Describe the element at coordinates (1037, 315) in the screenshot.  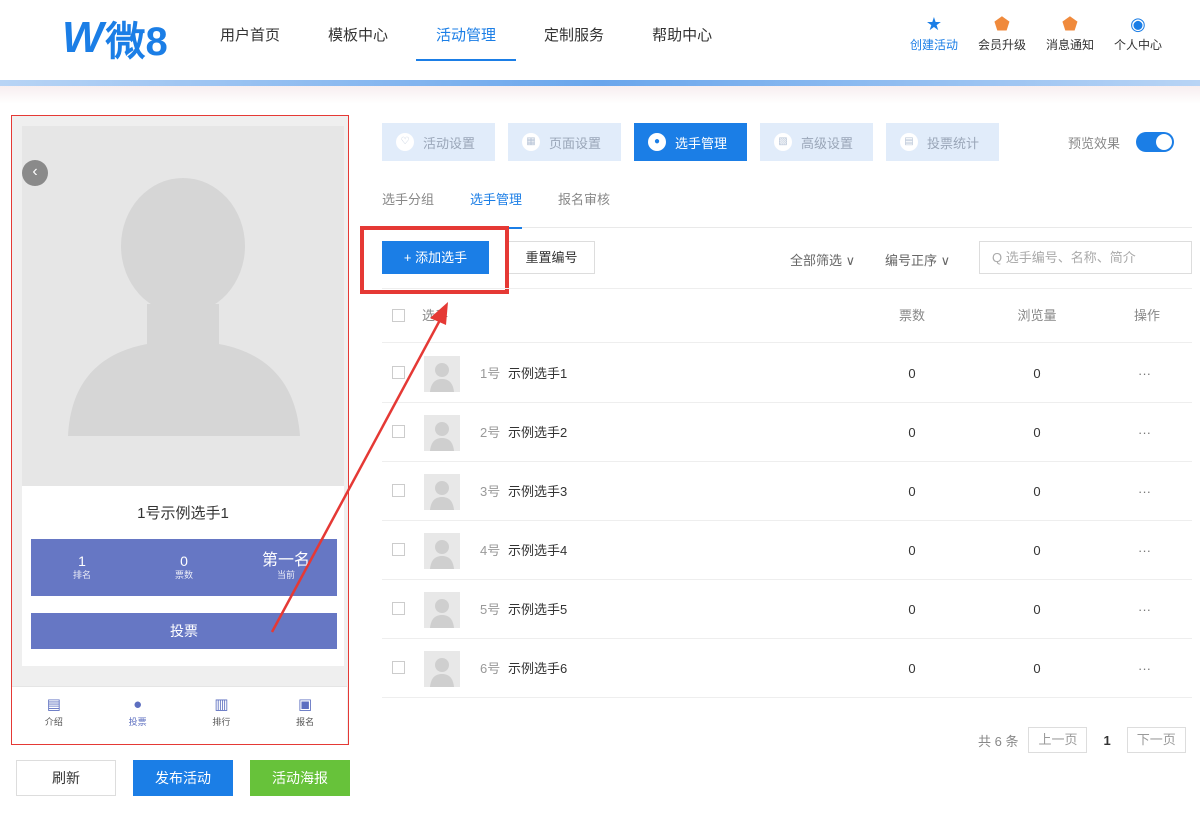
I see `header-views: 浏览量` at that location.